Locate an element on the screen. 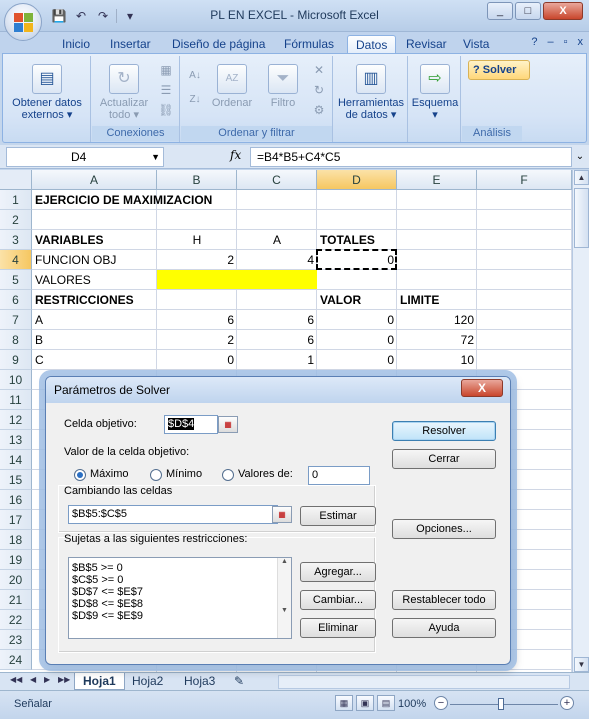 Image resolution: width=589 pixels, height=719 pixels. connections-icon: ▦ is located at coordinates (166, 70).